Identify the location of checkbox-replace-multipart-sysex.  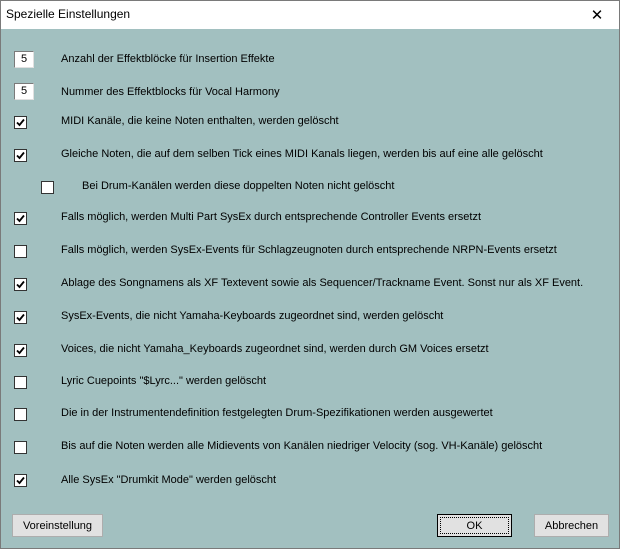
(20, 218).